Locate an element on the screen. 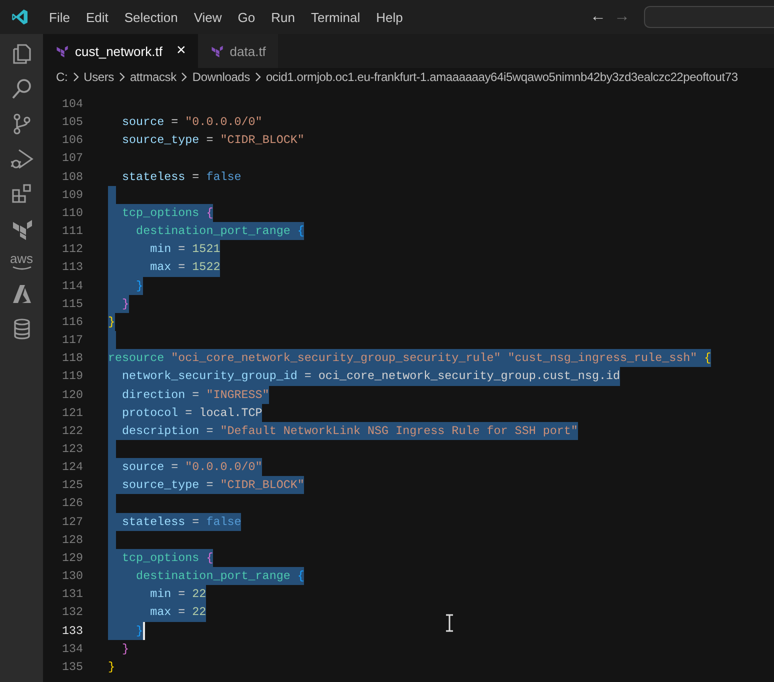 This screenshot has width=774, height=682. menu-item: Run is located at coordinates (283, 17).